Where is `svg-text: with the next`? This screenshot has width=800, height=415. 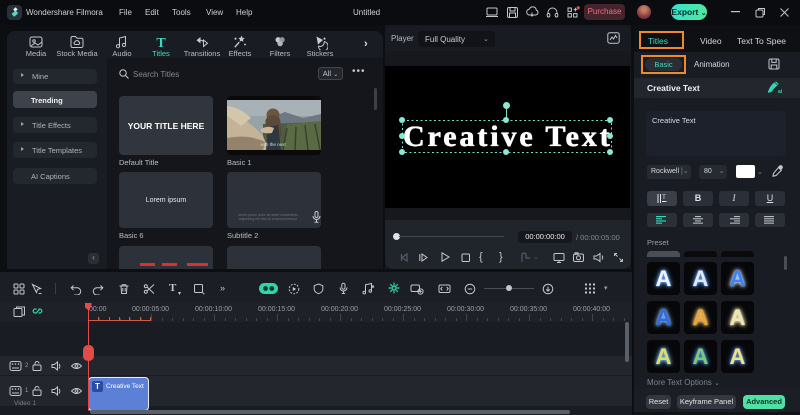 svg-text: with the next is located at coordinates (273, 144).